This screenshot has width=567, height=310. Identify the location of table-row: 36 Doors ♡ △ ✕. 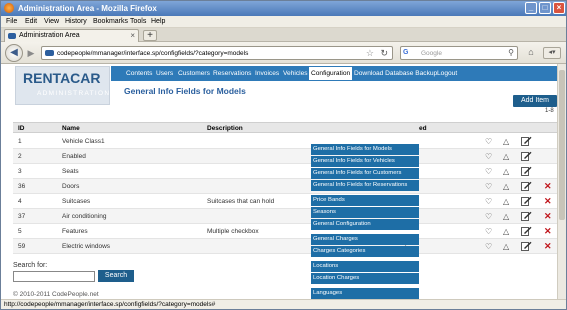
(285, 186).